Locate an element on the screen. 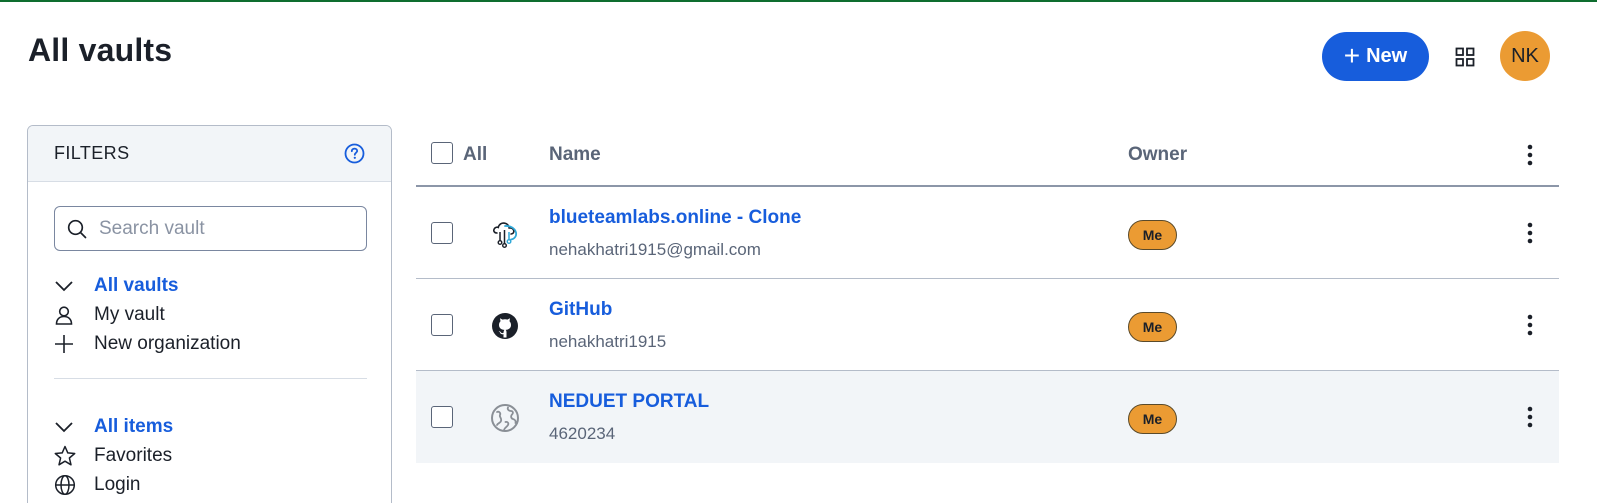 This screenshot has height=503, width=1597. tree-item-label: Favorites is located at coordinates (133, 455).